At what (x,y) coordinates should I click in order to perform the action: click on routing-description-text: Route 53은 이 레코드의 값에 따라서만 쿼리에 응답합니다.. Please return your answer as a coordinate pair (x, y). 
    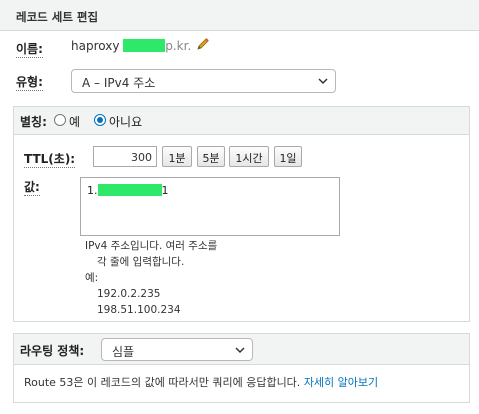
    Looking at the image, I should click on (162, 382).